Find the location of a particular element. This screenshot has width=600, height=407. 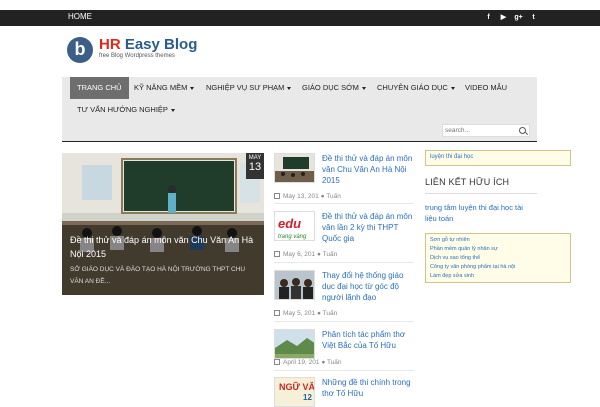

nav-item-video-mau: VIDEO MẪU is located at coordinates (486, 88).